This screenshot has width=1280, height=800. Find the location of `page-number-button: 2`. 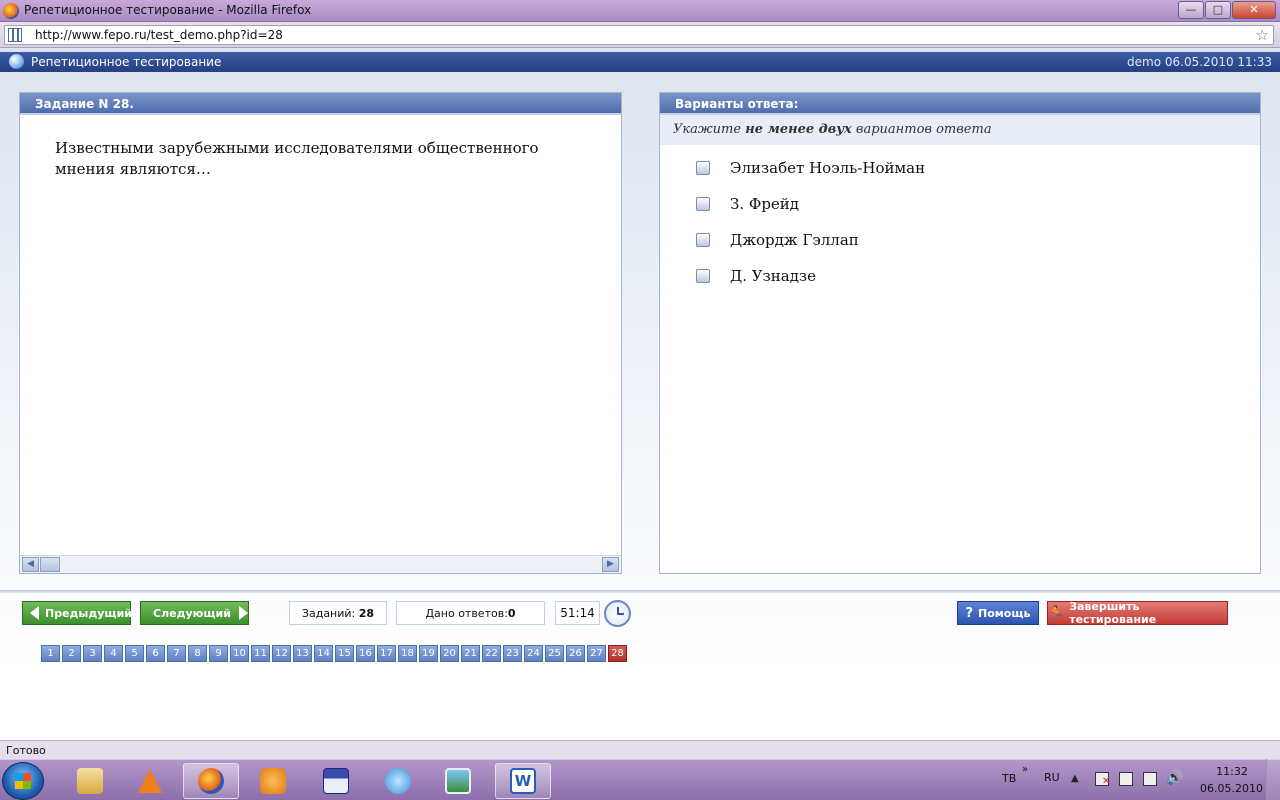

page-number-button: 2 is located at coordinates (71, 653).